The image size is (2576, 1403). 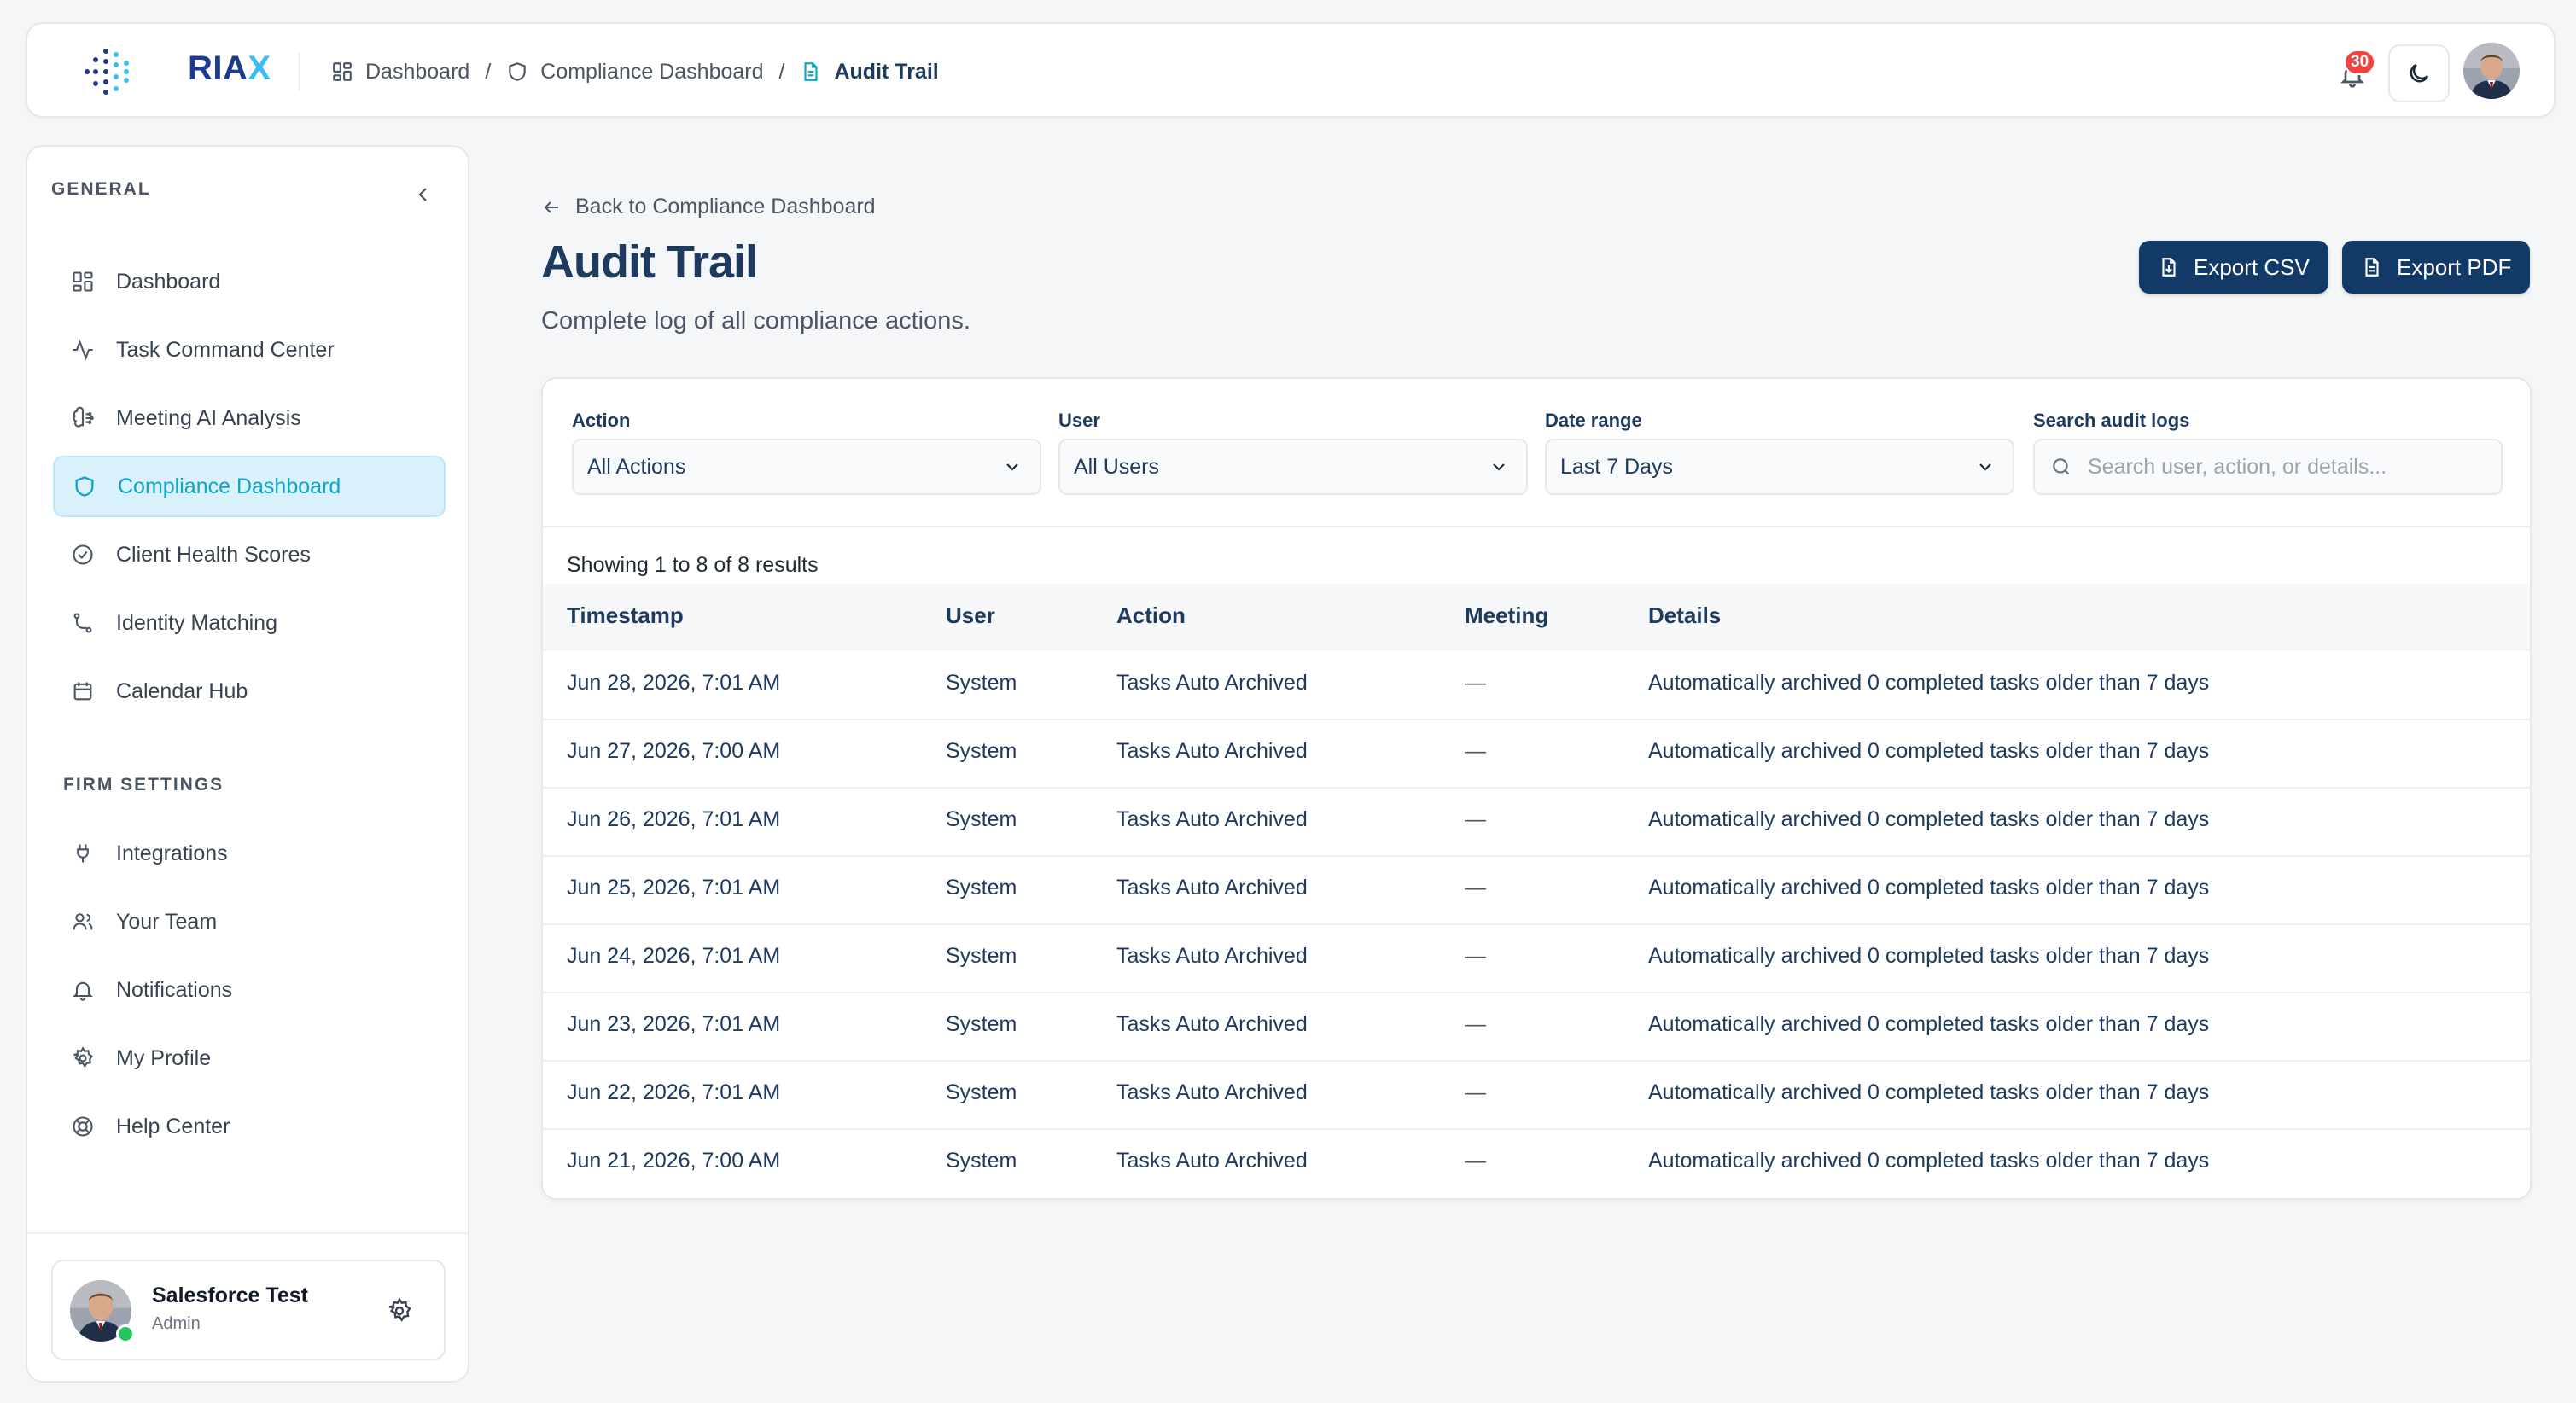 What do you see at coordinates (247, 1233) in the screenshot?
I see `sidebar-divider` at bounding box center [247, 1233].